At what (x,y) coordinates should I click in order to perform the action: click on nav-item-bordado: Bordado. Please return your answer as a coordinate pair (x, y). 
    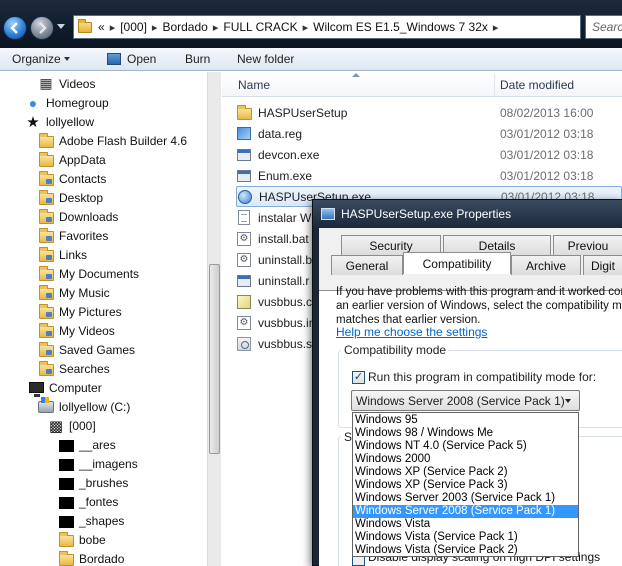
    Looking at the image, I should click on (91, 557).